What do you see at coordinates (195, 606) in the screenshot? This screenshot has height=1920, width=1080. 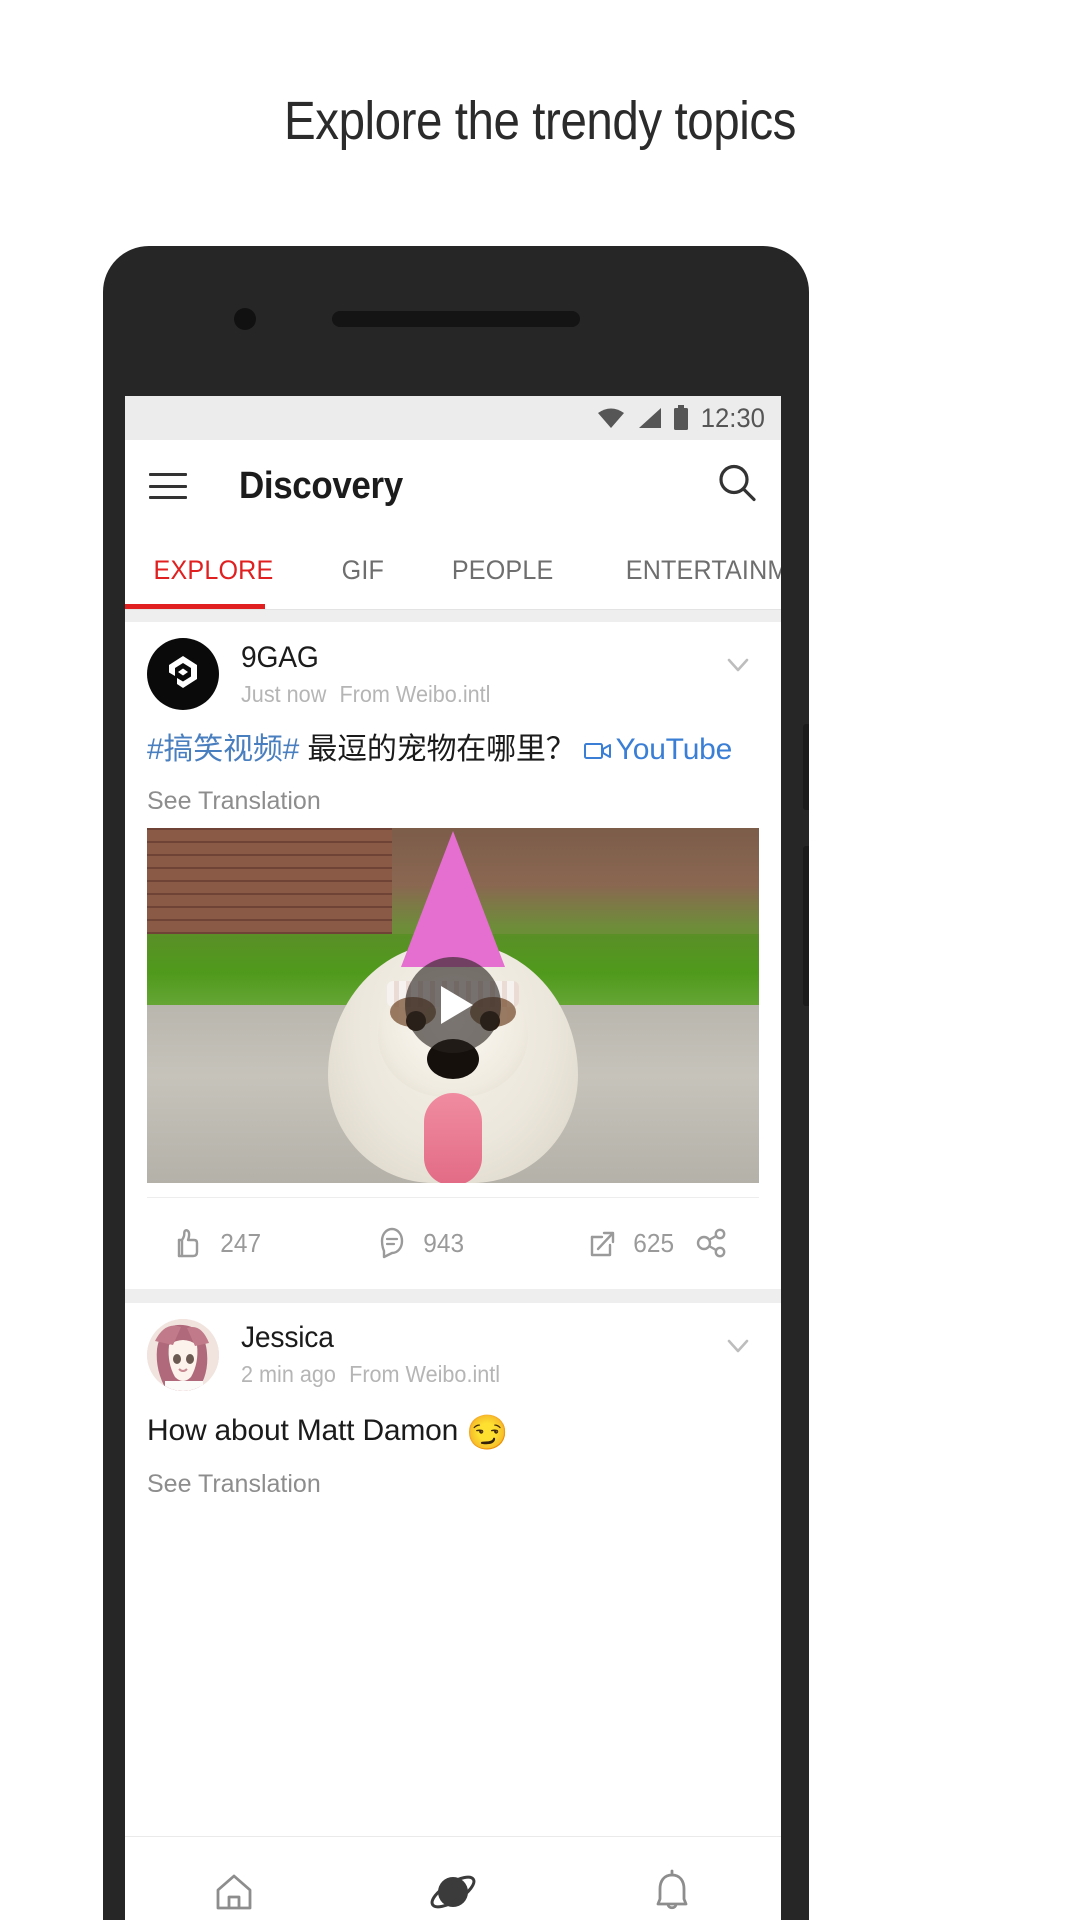 I see `tab-active-indicator` at bounding box center [195, 606].